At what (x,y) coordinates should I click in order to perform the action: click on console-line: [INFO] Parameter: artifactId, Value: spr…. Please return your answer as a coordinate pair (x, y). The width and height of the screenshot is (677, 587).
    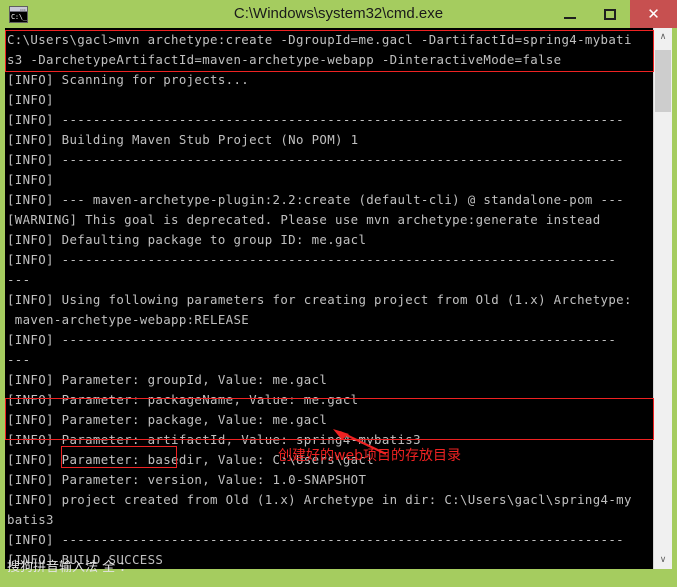
    Looking at the image, I should click on (214, 439).